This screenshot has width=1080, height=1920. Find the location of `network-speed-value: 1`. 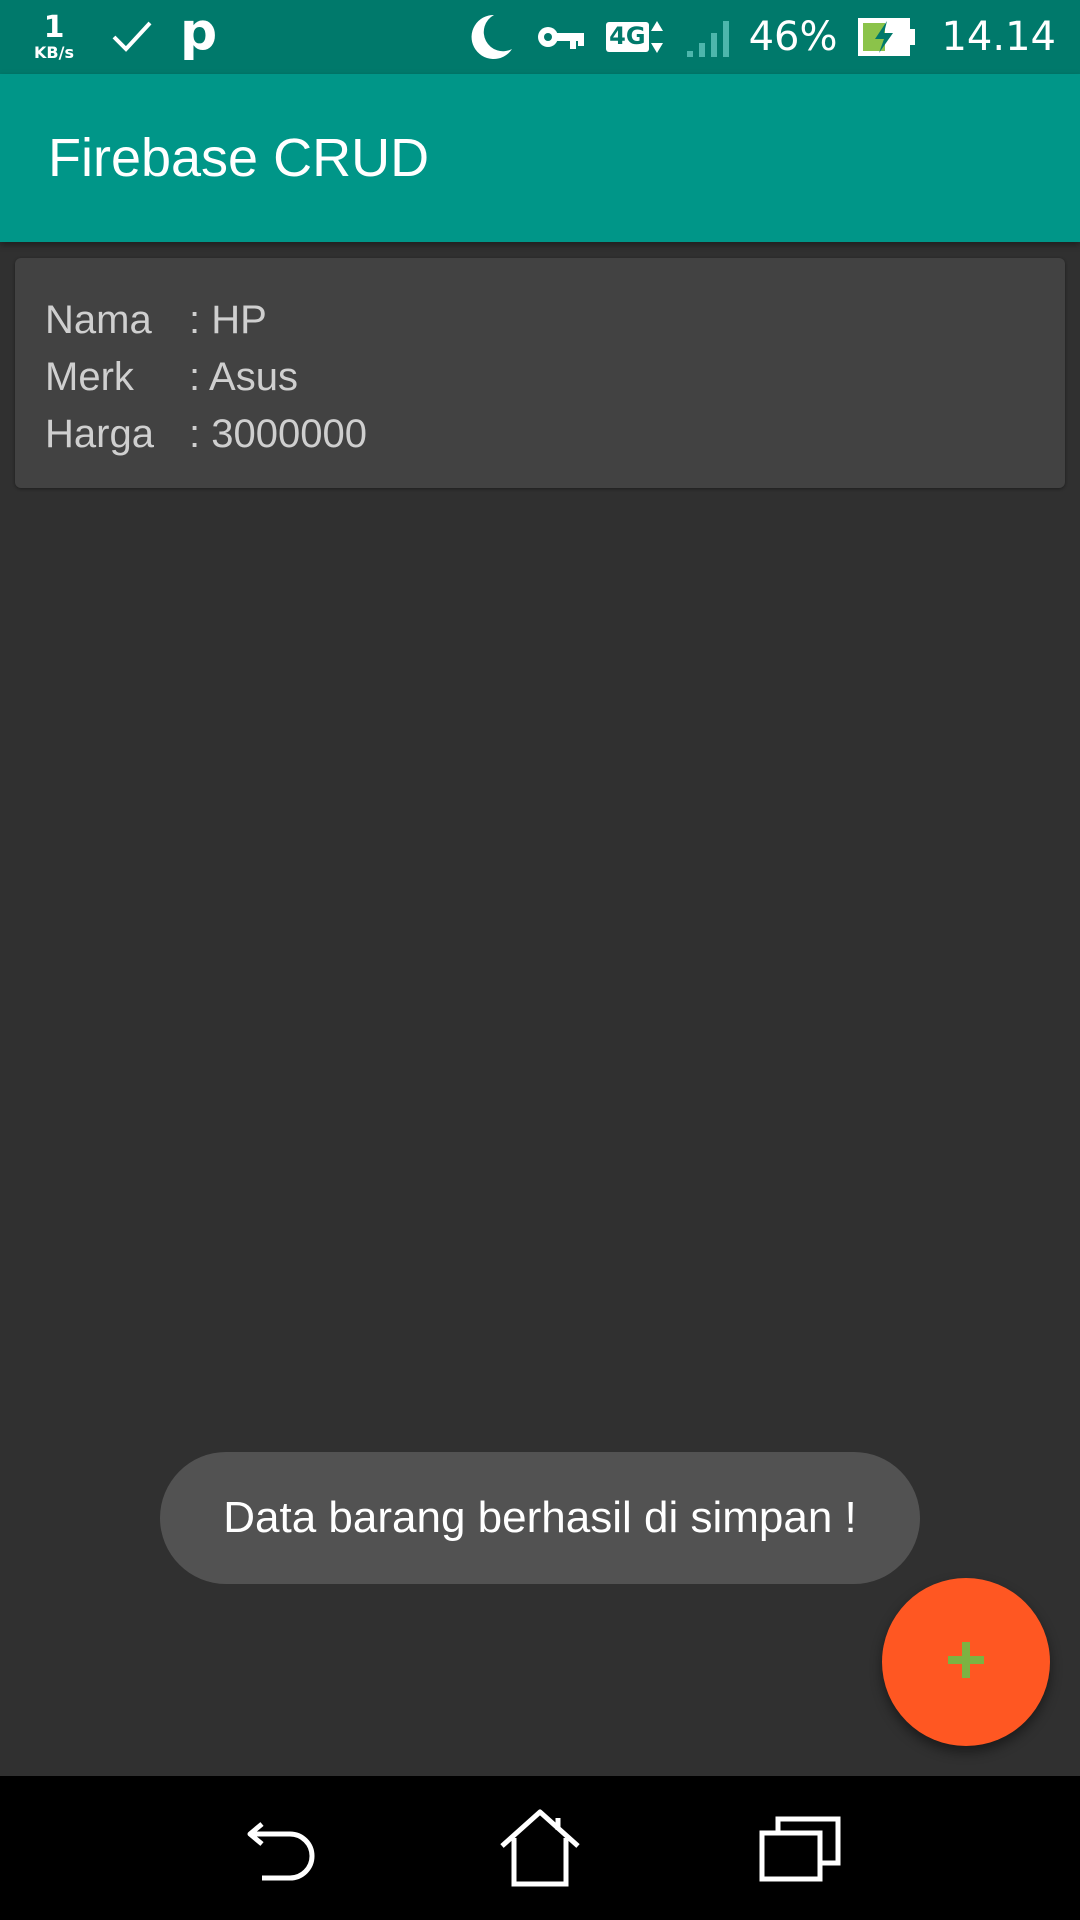

network-speed-value: 1 is located at coordinates (54, 27).